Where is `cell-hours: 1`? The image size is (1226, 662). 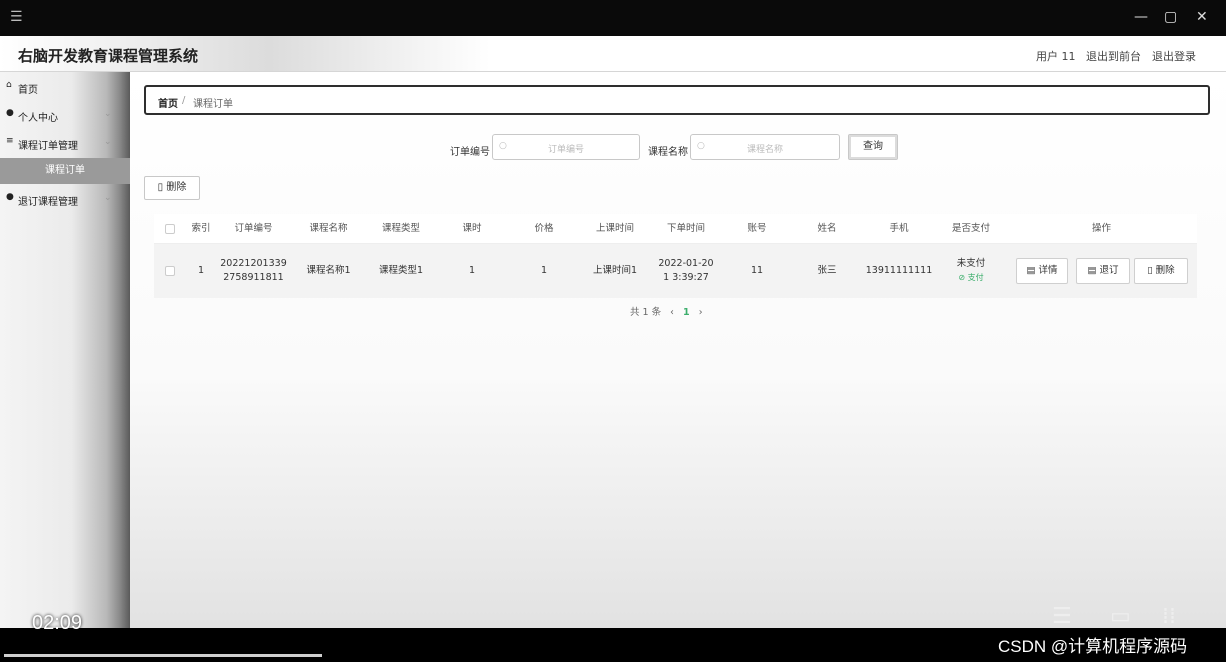 cell-hours: 1 is located at coordinates (472, 270).